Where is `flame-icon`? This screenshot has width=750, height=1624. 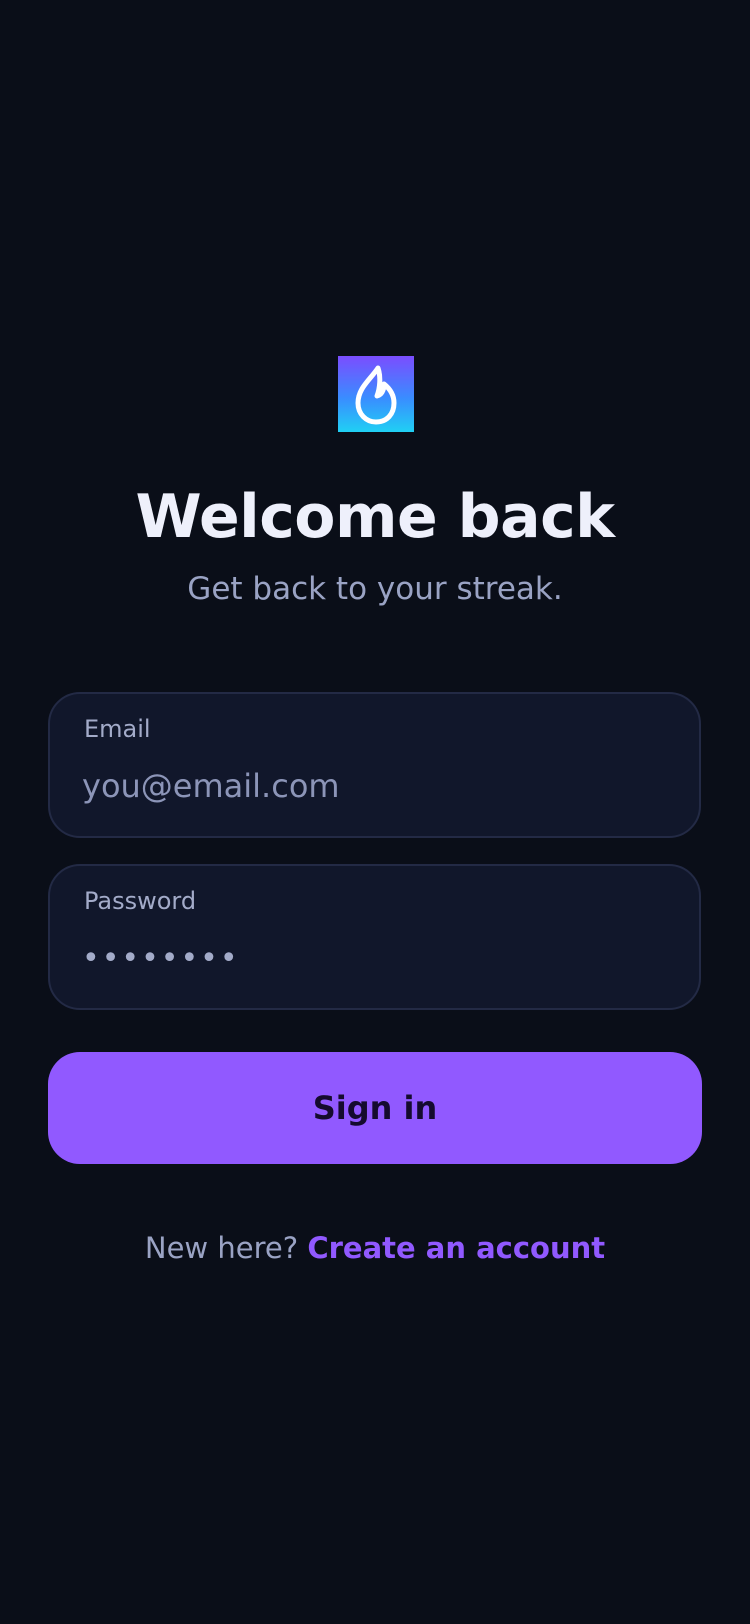
flame-icon is located at coordinates (376, 395).